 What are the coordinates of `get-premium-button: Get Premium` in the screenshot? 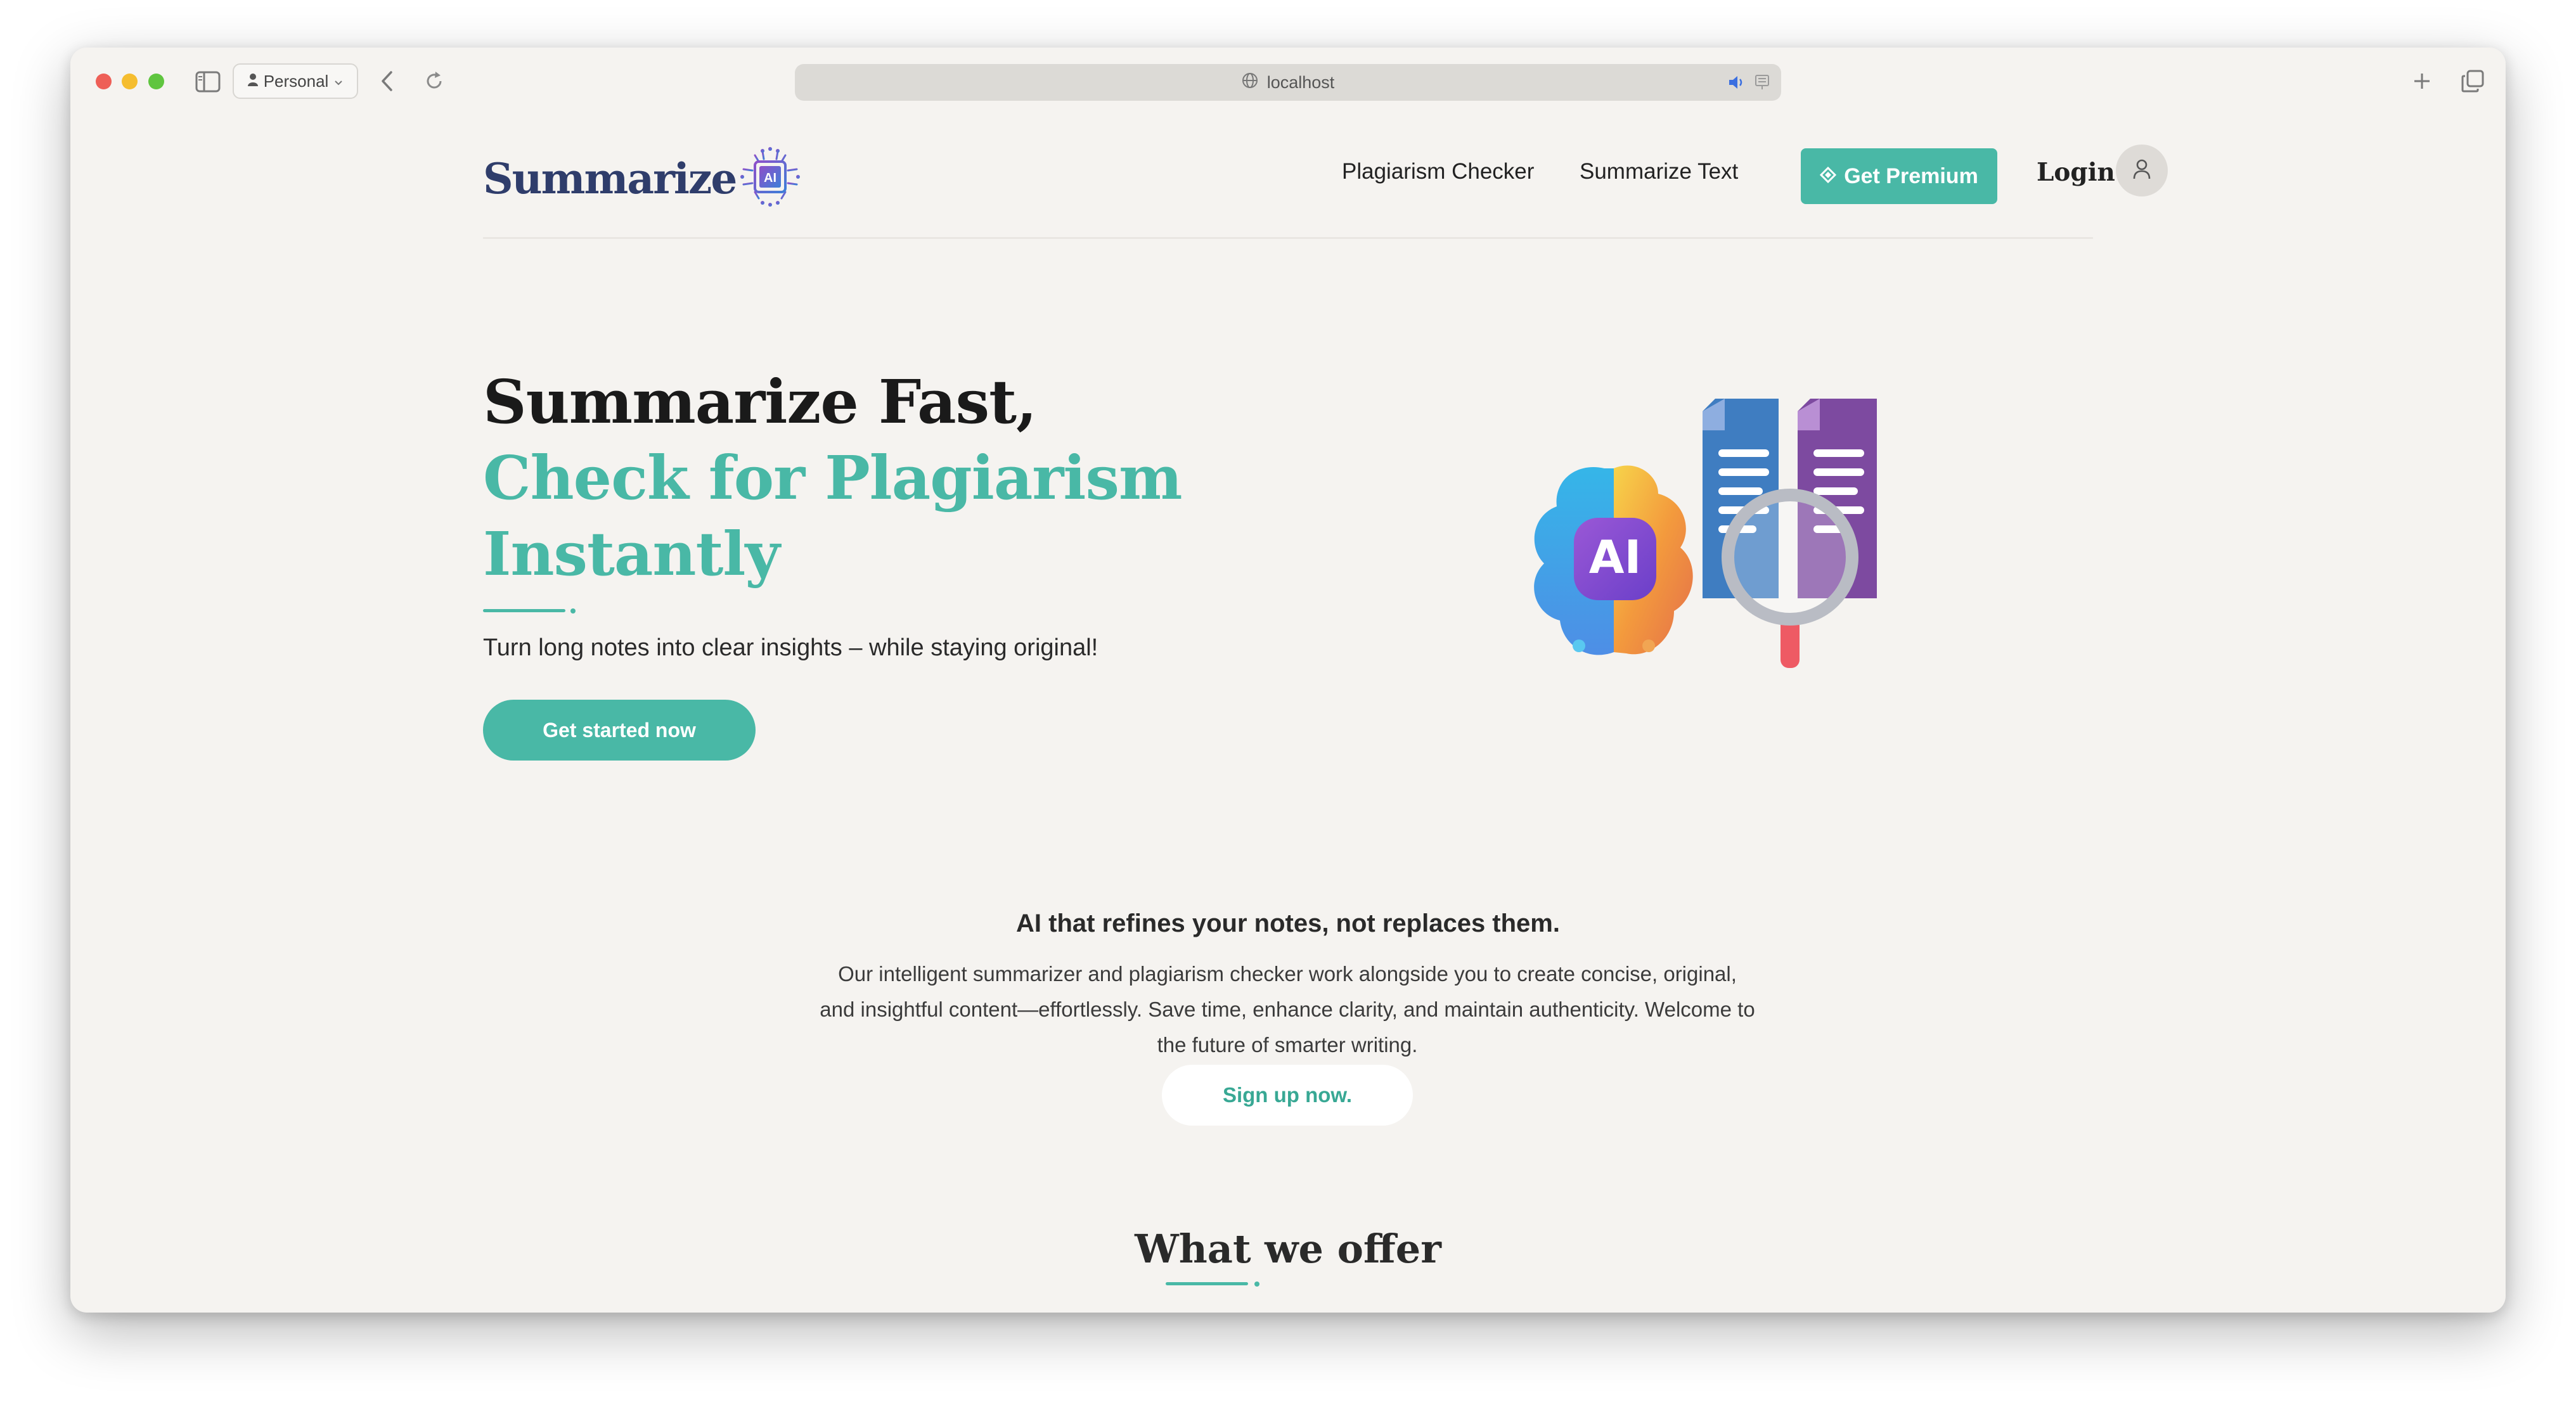 It's located at (1899, 176).